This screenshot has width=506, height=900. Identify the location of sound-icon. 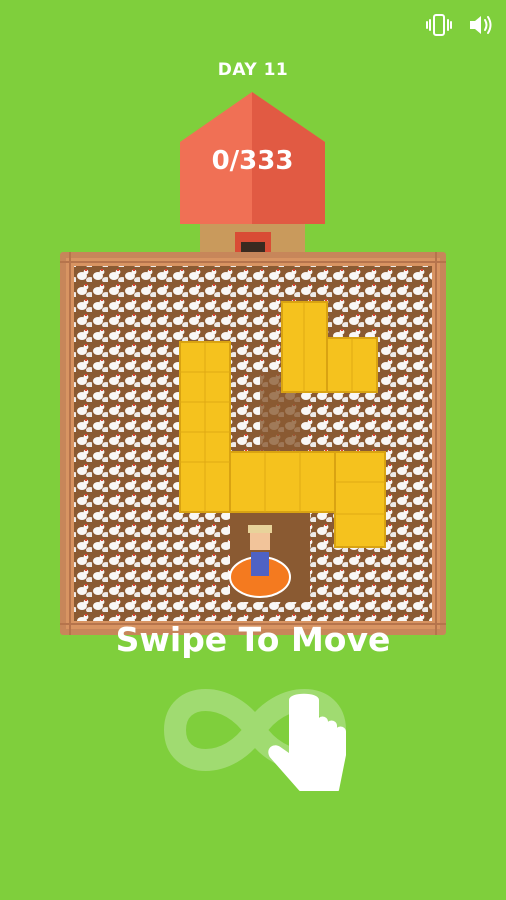
(481, 25).